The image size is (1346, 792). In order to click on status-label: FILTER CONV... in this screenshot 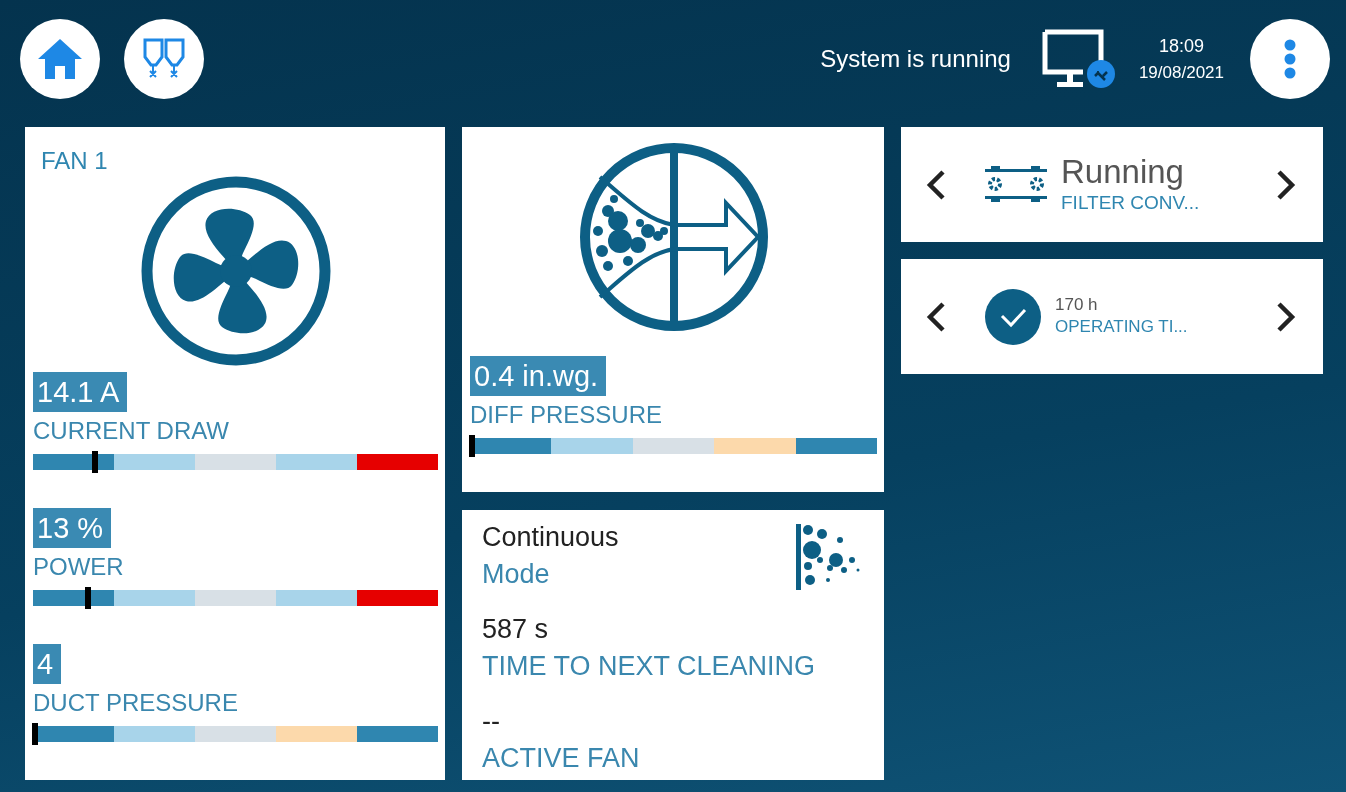, I will do `click(1130, 203)`.